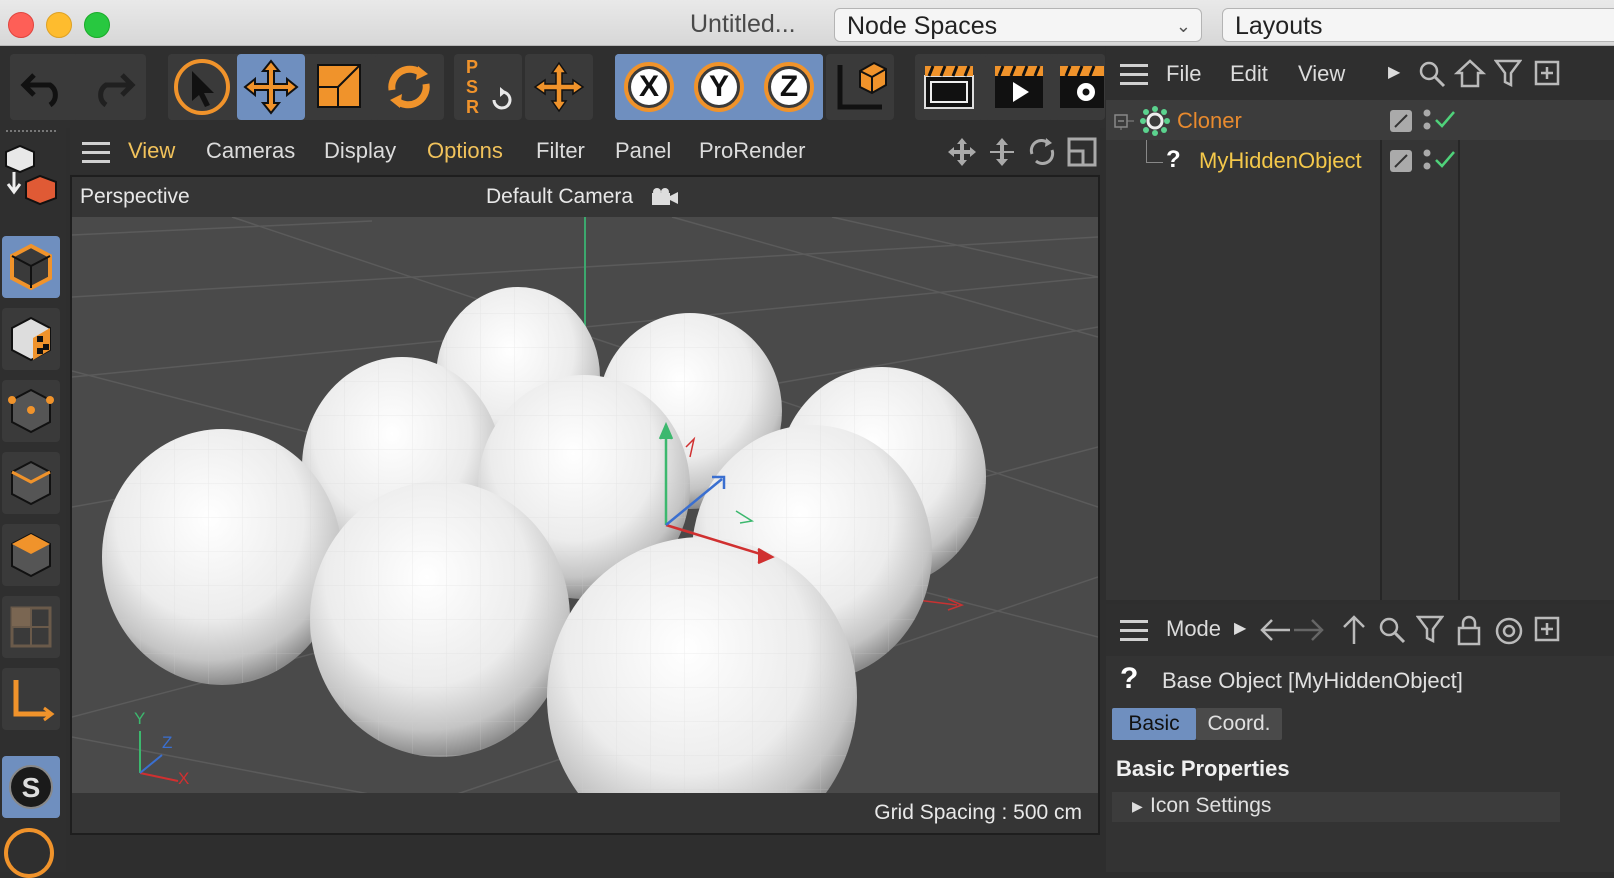 Image resolution: width=1614 pixels, height=878 pixels. Describe the element at coordinates (1336, 807) in the screenshot. I see `icon-settings-group: ▶ Icon Settings` at that location.